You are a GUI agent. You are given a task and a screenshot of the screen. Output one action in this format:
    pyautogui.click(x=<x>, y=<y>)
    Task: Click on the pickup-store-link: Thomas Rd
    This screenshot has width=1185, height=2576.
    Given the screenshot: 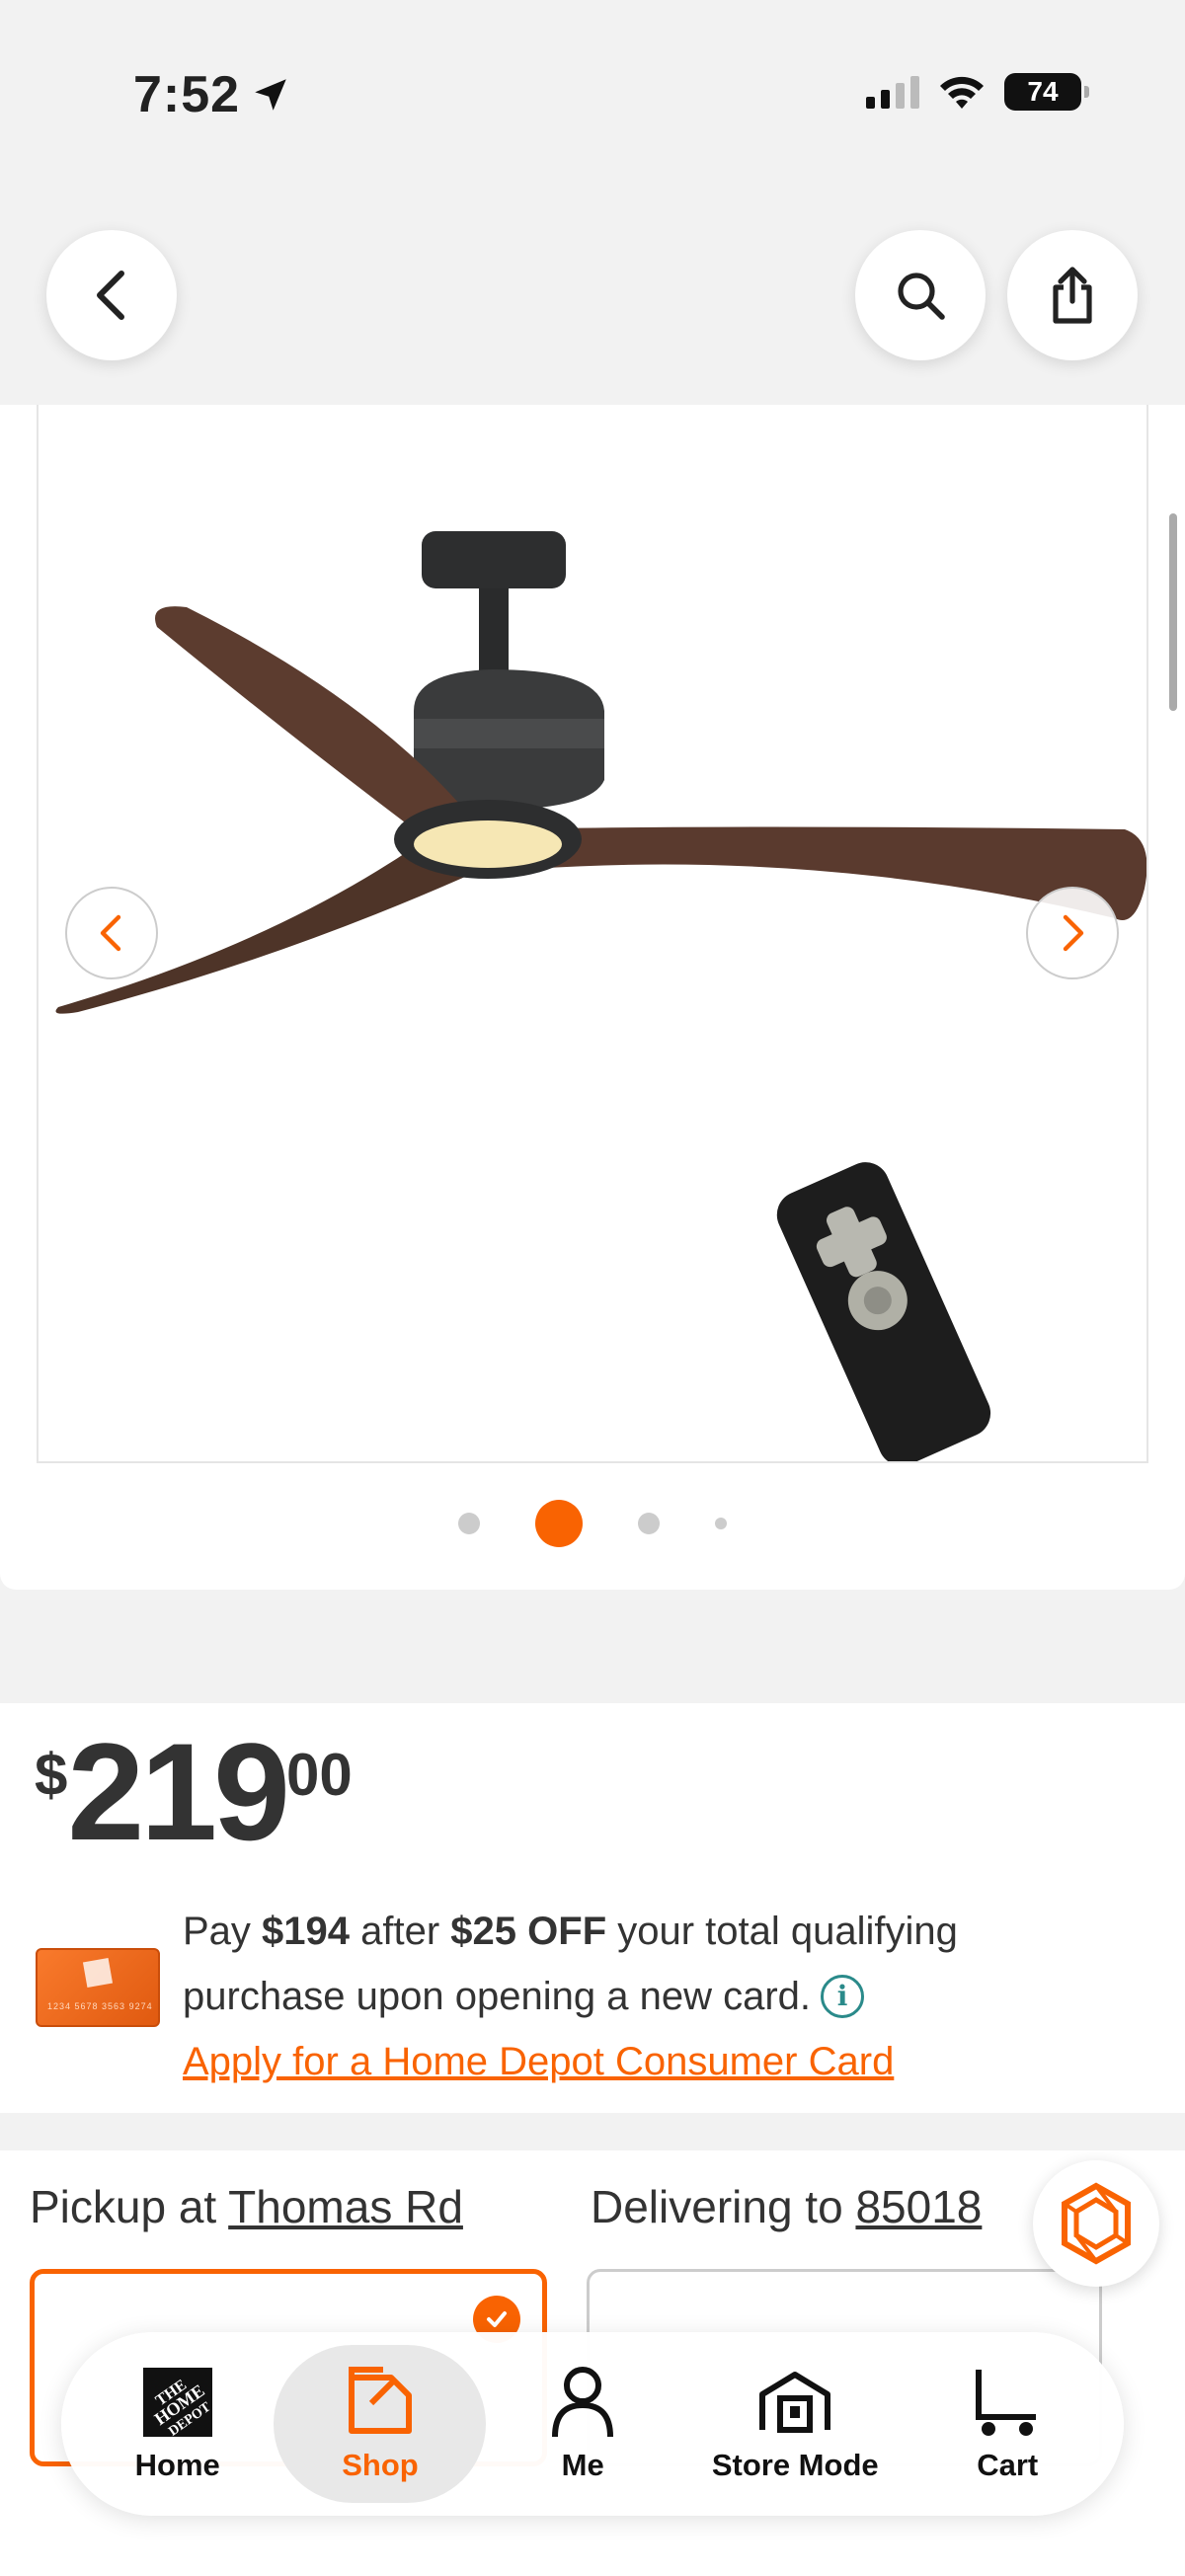 What is the action you would take?
    pyautogui.click(x=345, y=2206)
    